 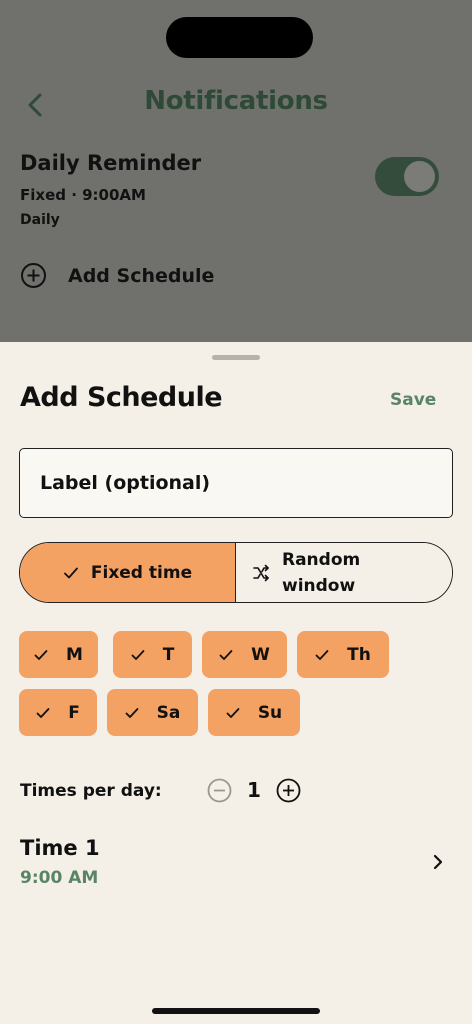 I want to click on day-label: Sa, so click(x=168, y=712).